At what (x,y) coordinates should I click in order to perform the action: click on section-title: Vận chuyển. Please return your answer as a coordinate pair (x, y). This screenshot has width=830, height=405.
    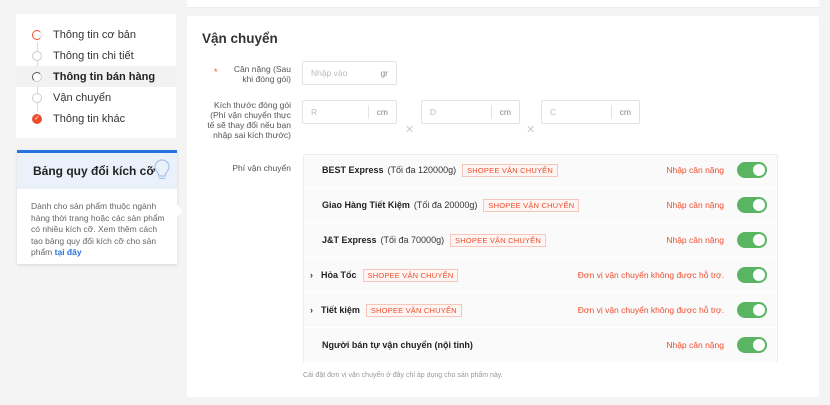
    Looking at the image, I should click on (240, 38).